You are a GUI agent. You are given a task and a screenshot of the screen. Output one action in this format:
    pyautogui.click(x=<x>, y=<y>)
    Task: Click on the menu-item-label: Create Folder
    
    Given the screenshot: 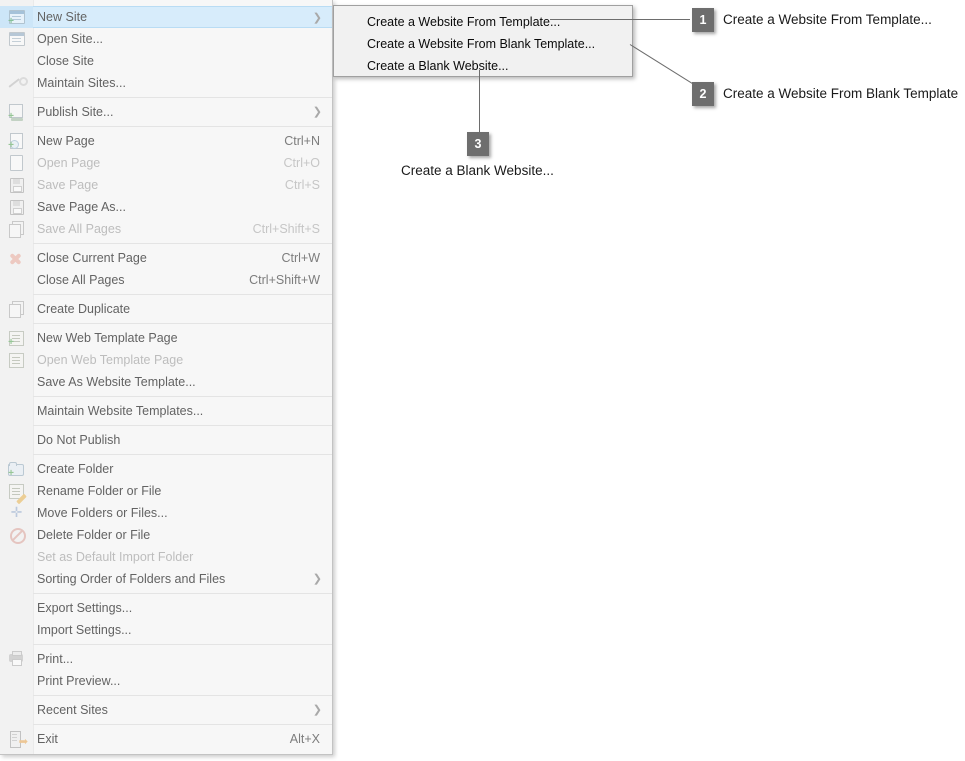 What is the action you would take?
    pyautogui.click(x=75, y=469)
    